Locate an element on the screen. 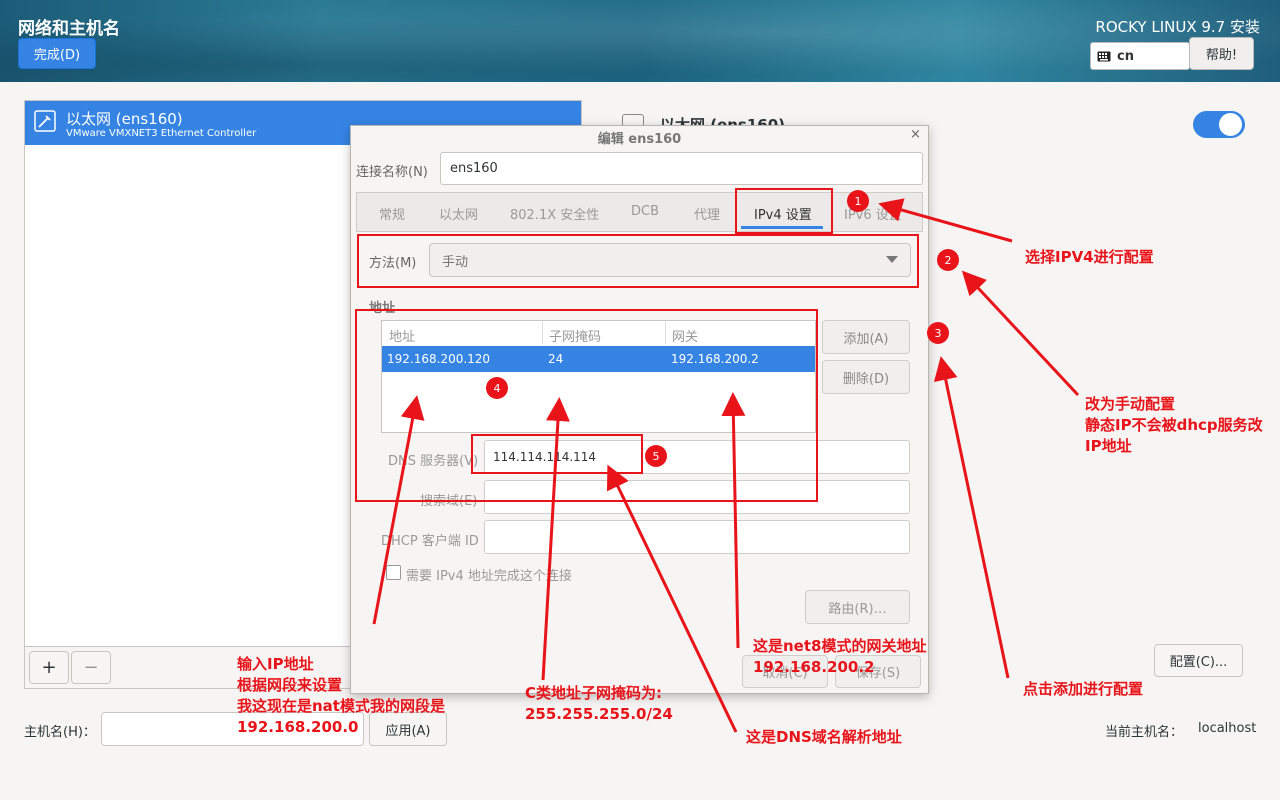  dhcp-client-id-label: DHCP 客户端 ID is located at coordinates (430, 541).